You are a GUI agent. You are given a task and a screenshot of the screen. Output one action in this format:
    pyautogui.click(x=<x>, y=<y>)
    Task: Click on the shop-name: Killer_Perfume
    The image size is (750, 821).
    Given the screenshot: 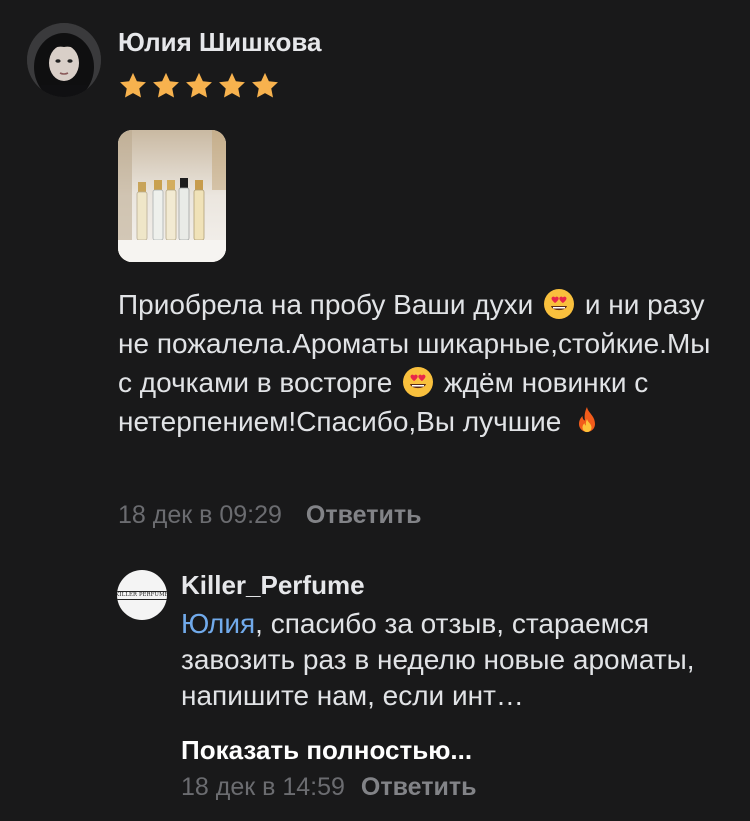 What is the action you would take?
    pyautogui.click(x=273, y=585)
    